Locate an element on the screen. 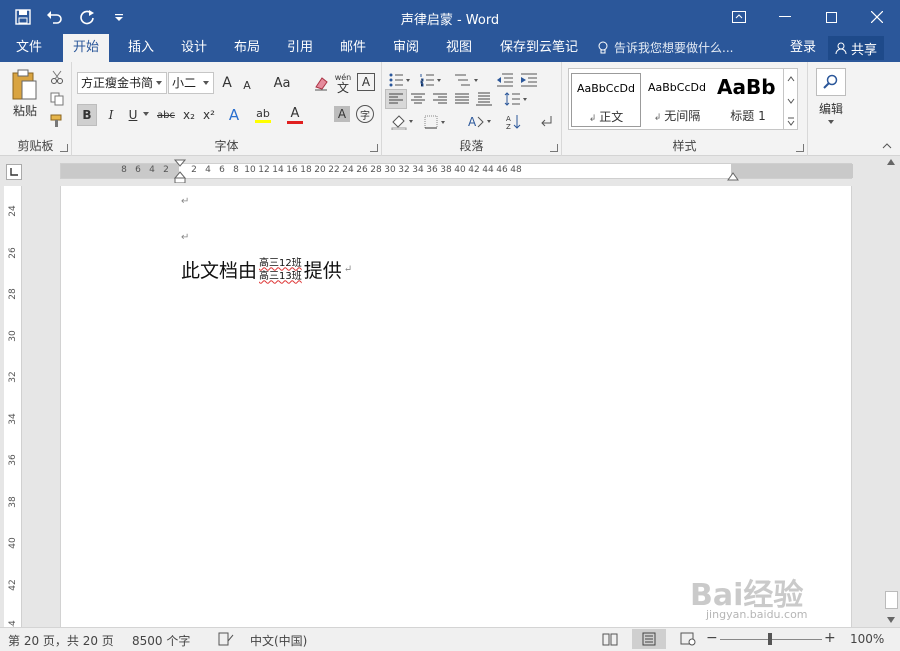 Image resolution: width=900 pixels, height=651 pixels. page-count: 第 20 页，共 20 页 is located at coordinates (61, 640).